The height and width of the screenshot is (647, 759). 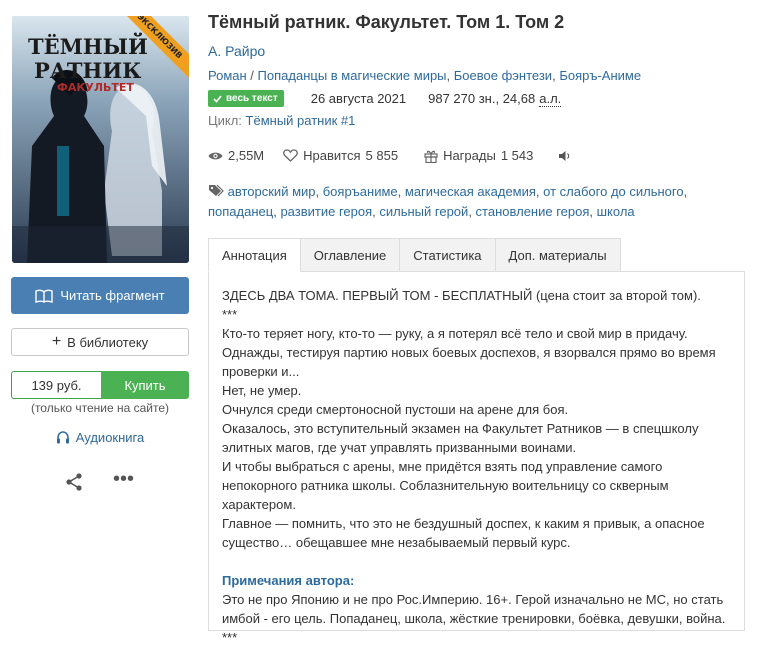 I want to click on speaker-icon, so click(x=564, y=156).